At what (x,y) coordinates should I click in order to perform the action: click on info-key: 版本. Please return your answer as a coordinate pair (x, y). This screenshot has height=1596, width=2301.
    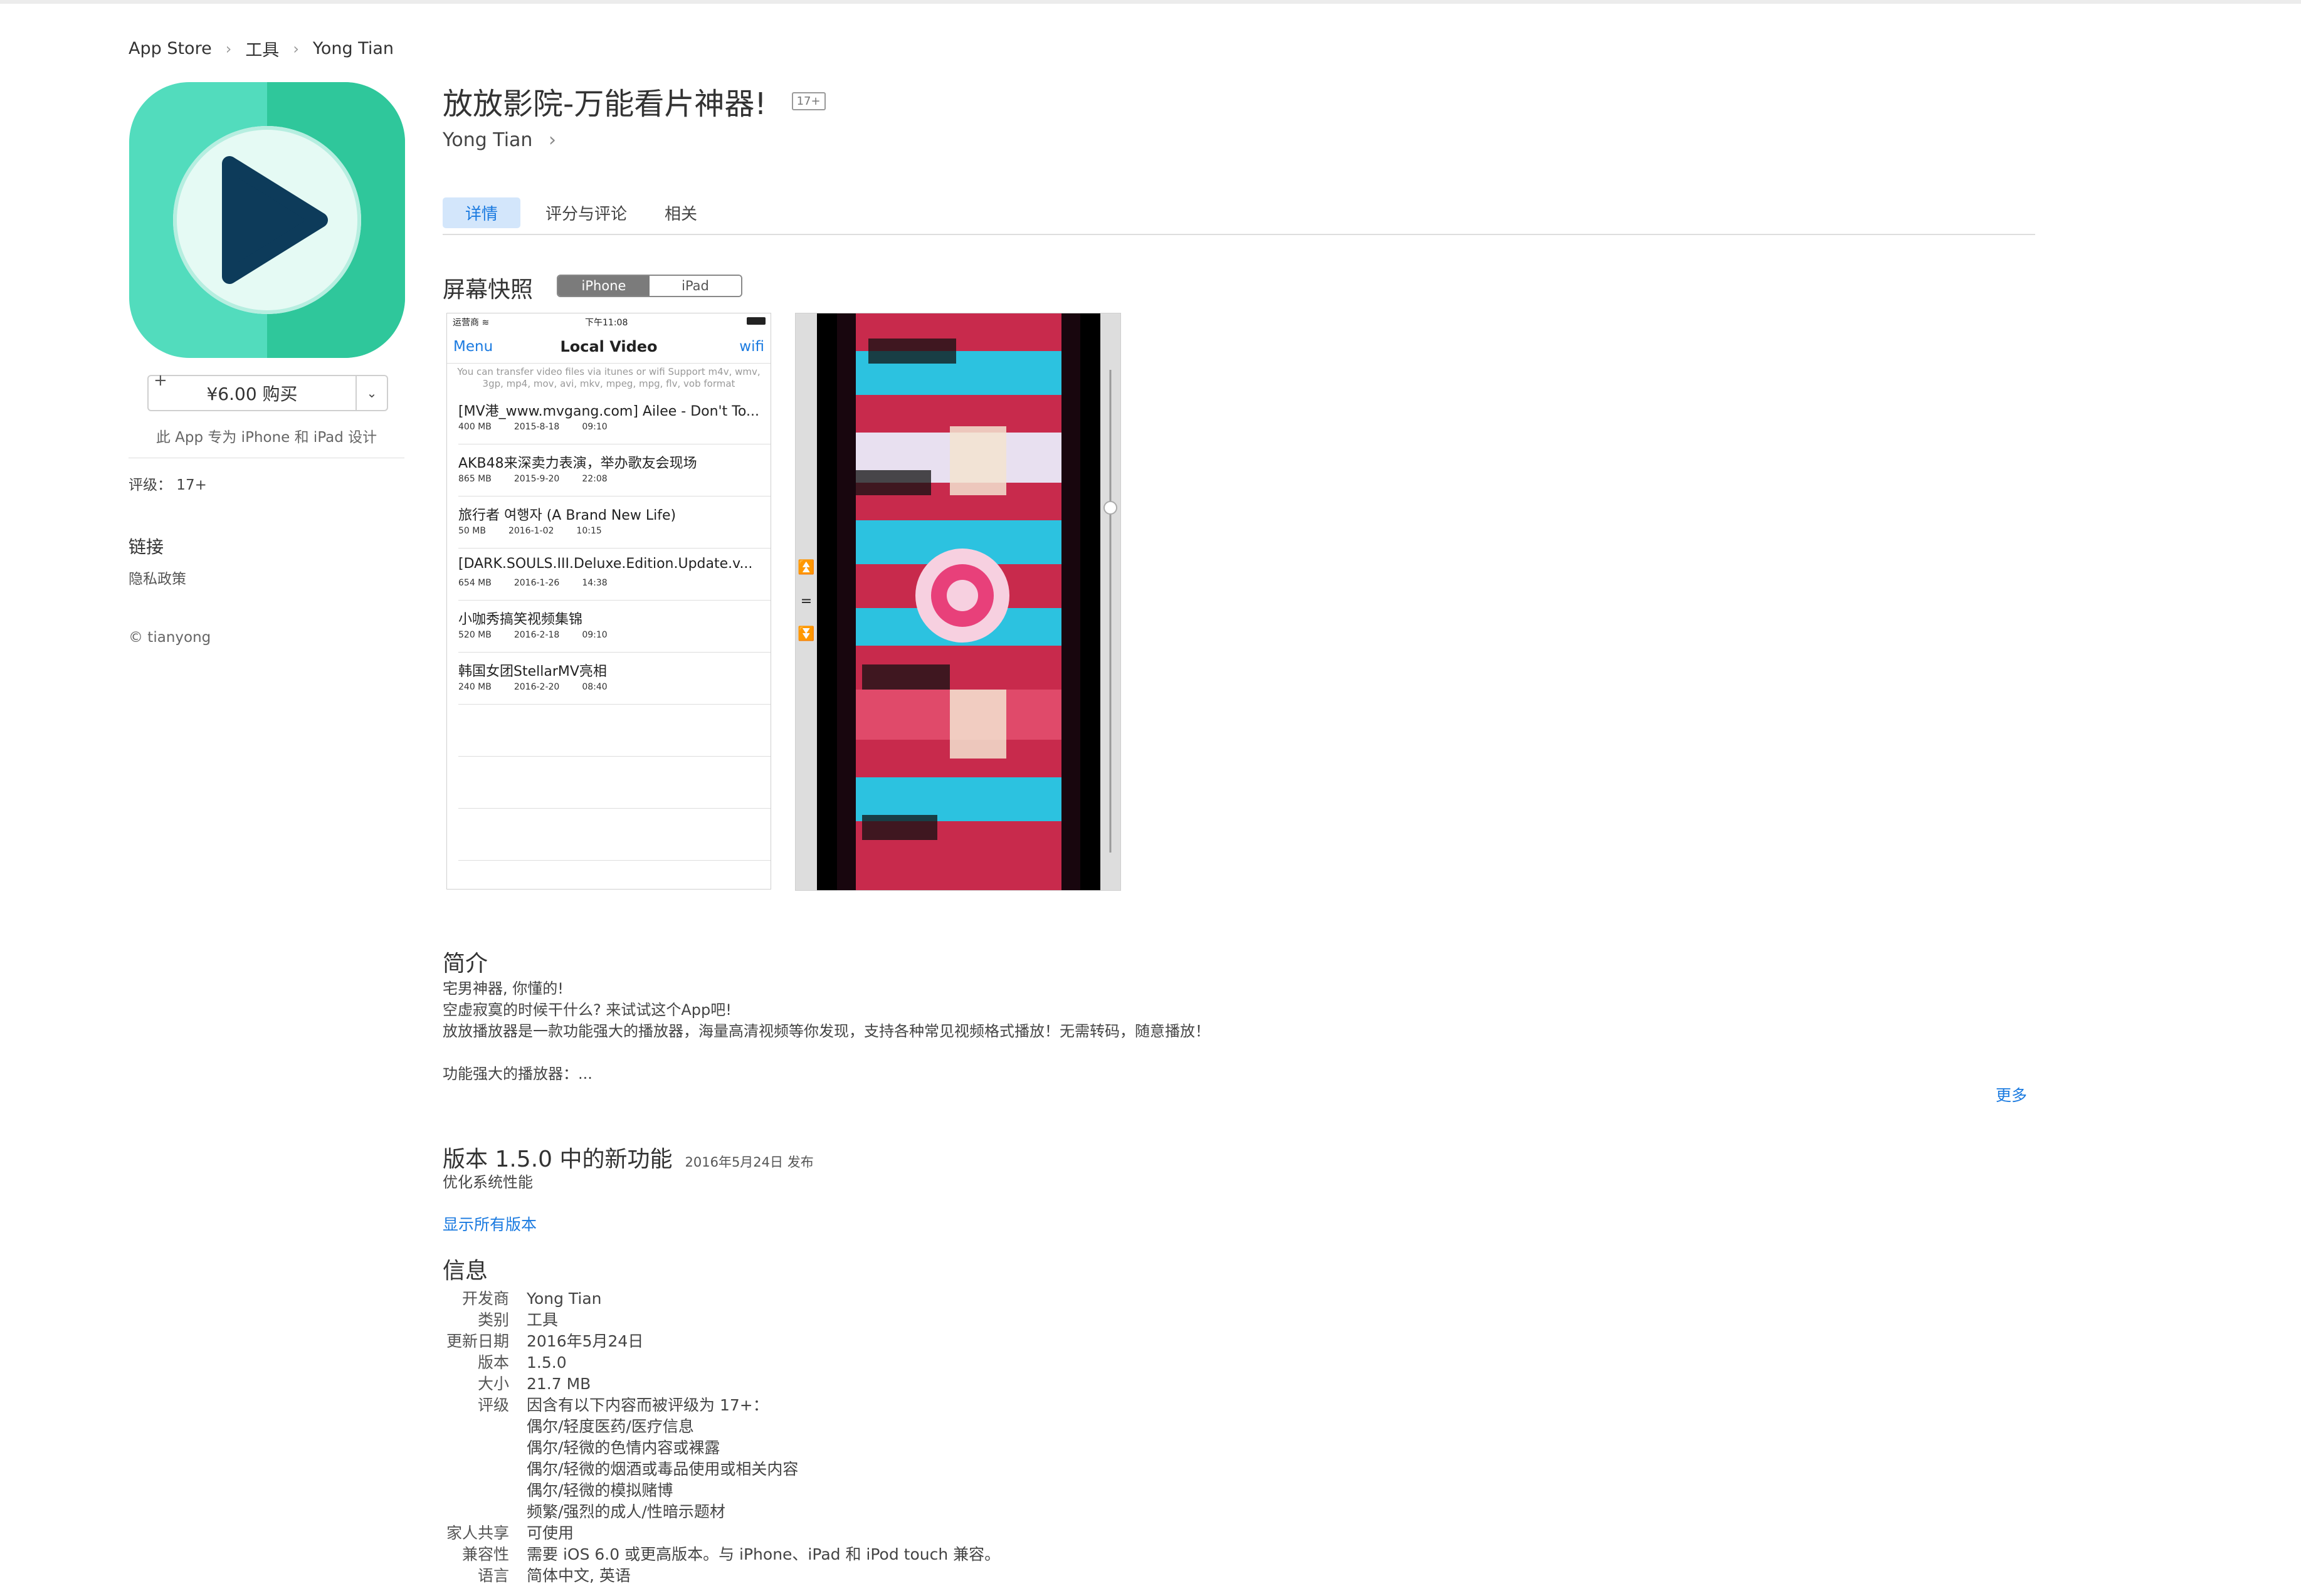
    Looking at the image, I should click on (493, 1363).